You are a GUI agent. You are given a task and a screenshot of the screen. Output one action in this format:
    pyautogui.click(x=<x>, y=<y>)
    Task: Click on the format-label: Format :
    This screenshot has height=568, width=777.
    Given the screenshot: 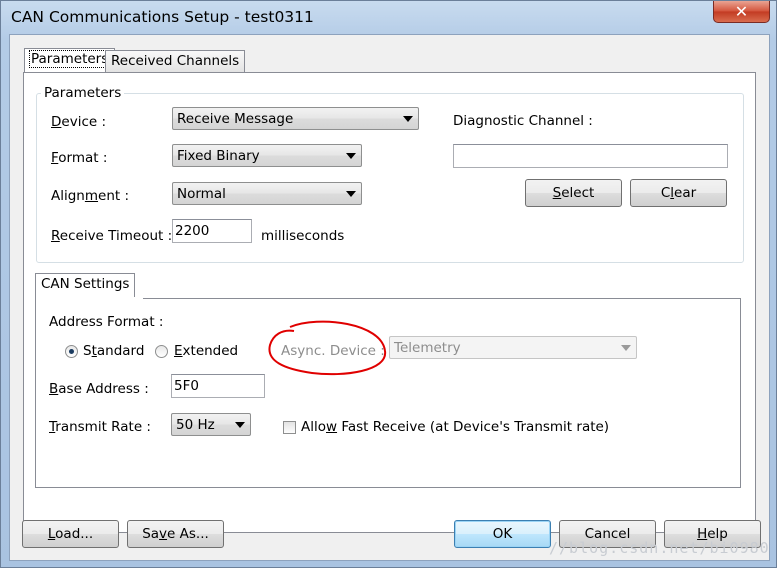 What is the action you would take?
    pyautogui.click(x=79, y=158)
    